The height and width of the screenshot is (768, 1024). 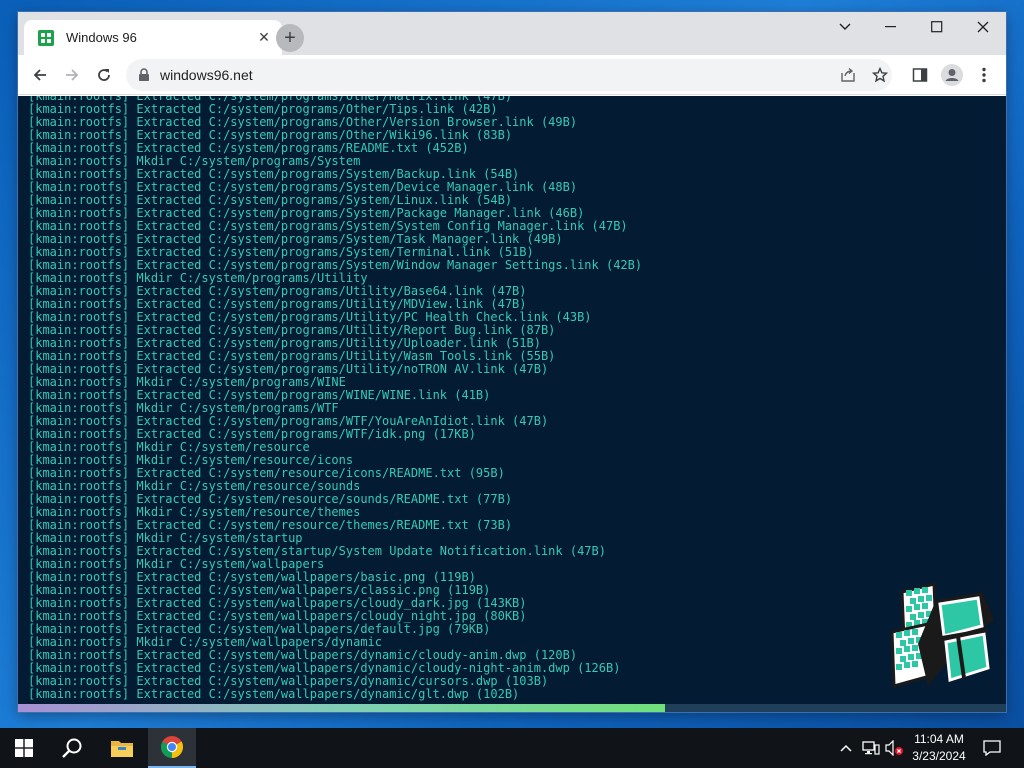 I want to click on close-window-button, so click(x=983, y=27).